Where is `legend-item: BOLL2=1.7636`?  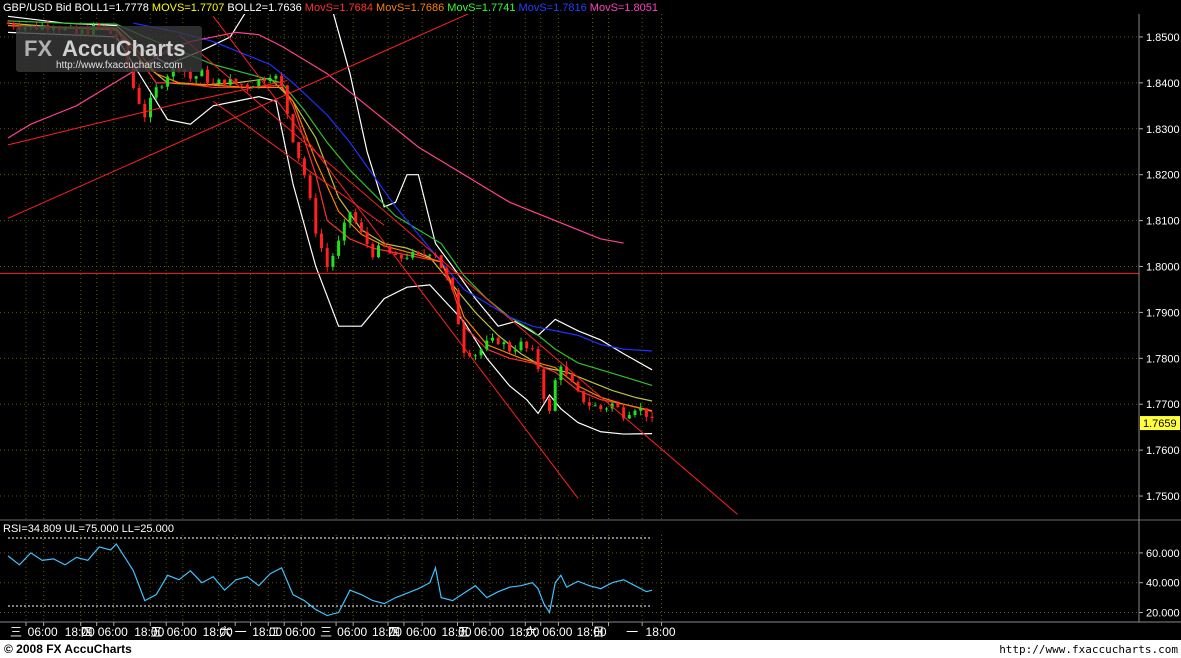 legend-item: BOLL2=1.7636 is located at coordinates (262, 8).